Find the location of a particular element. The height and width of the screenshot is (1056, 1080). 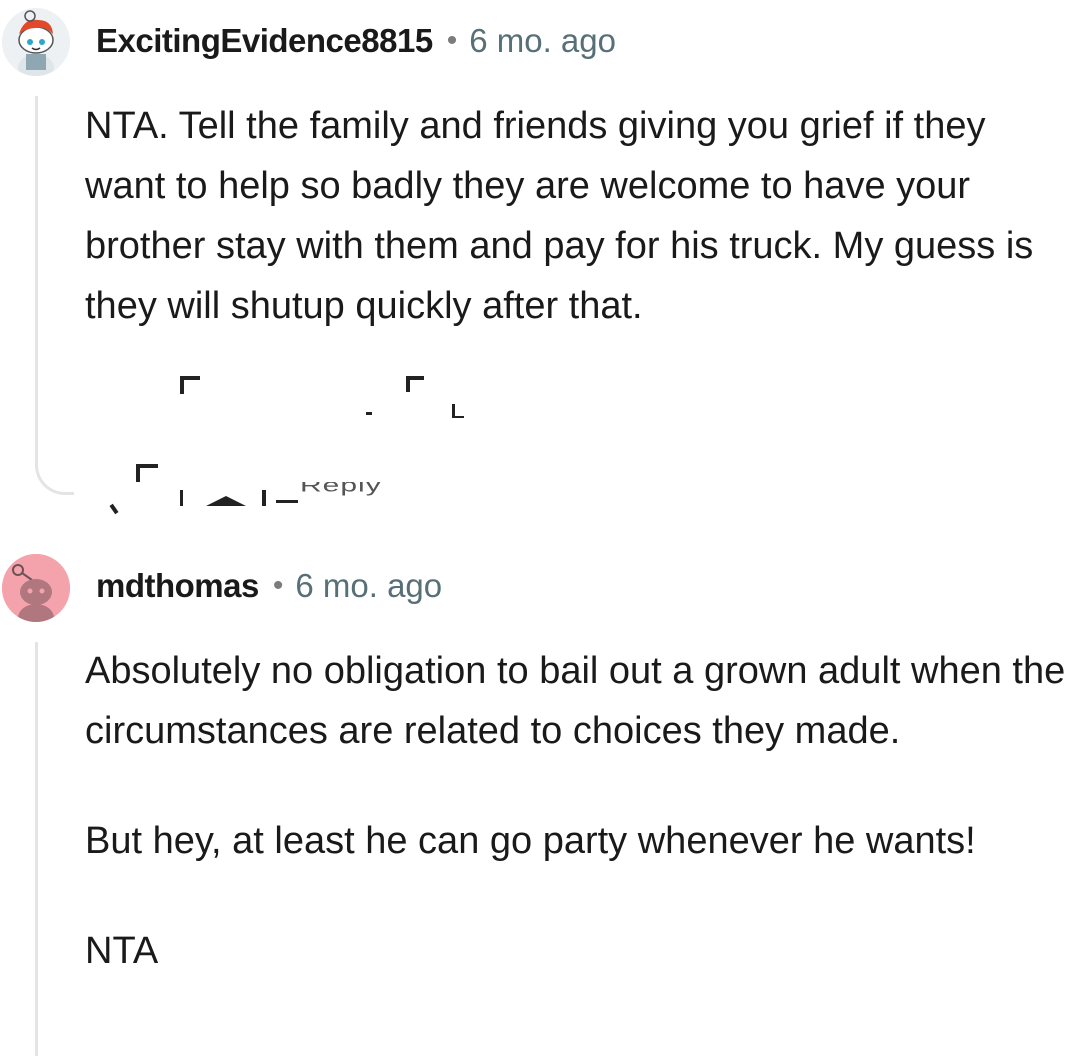

comment-header: mdthomas • 6 mo. ago is located at coordinates (269, 586).